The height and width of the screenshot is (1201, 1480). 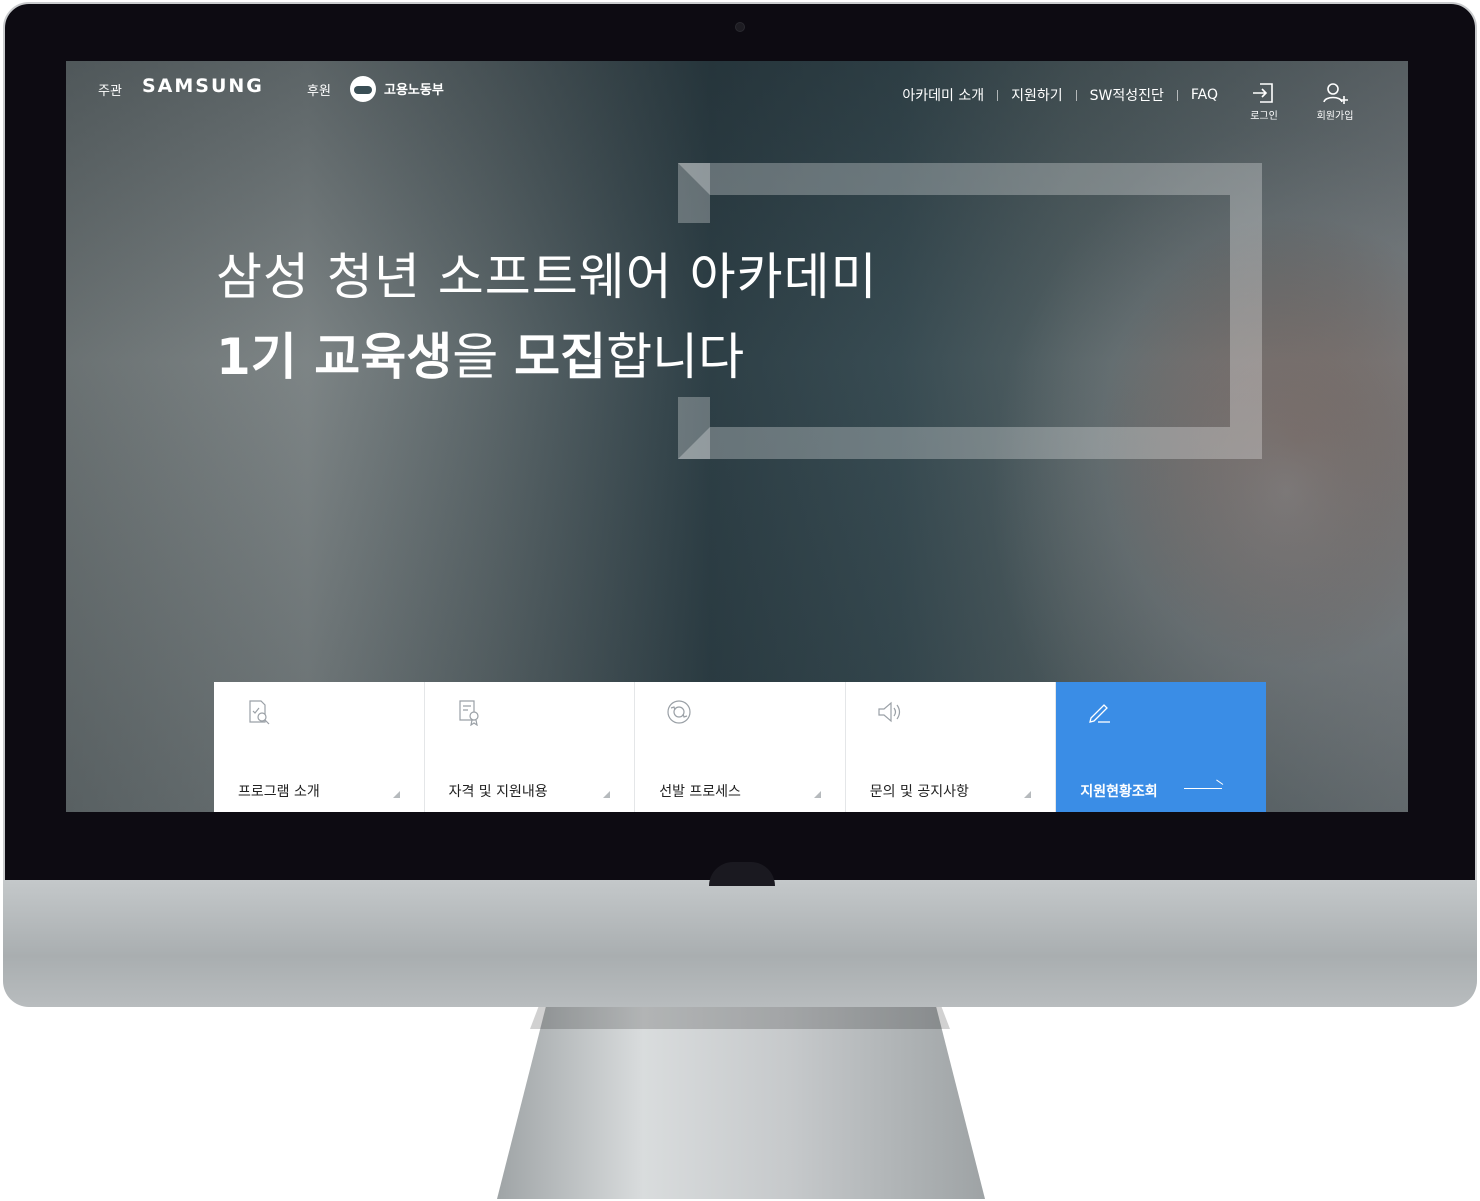 I want to click on hero-headline: 삼성 청년 소프트웨어 아카데미 1기 교육생을 모집합니다, so click(x=547, y=313).